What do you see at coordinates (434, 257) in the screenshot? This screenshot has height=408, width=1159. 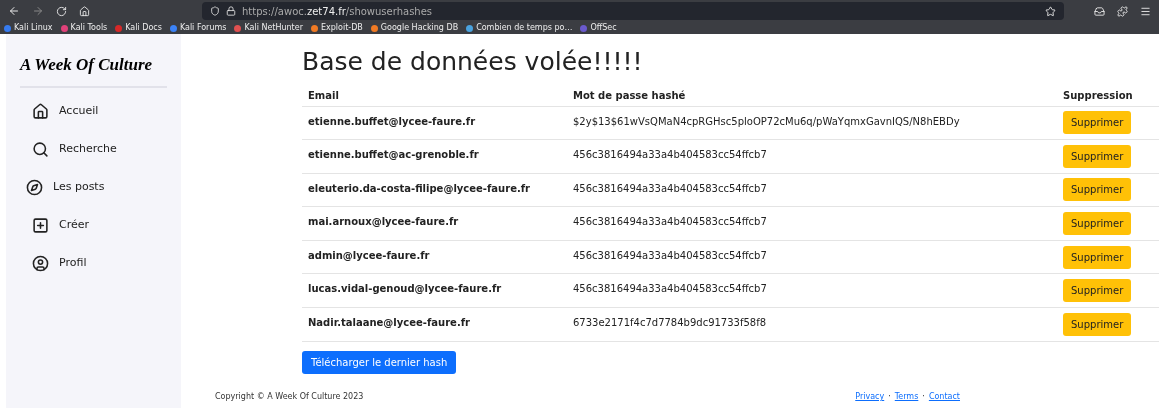 I see `email-cell: admin@lycee-faure.fr` at bounding box center [434, 257].